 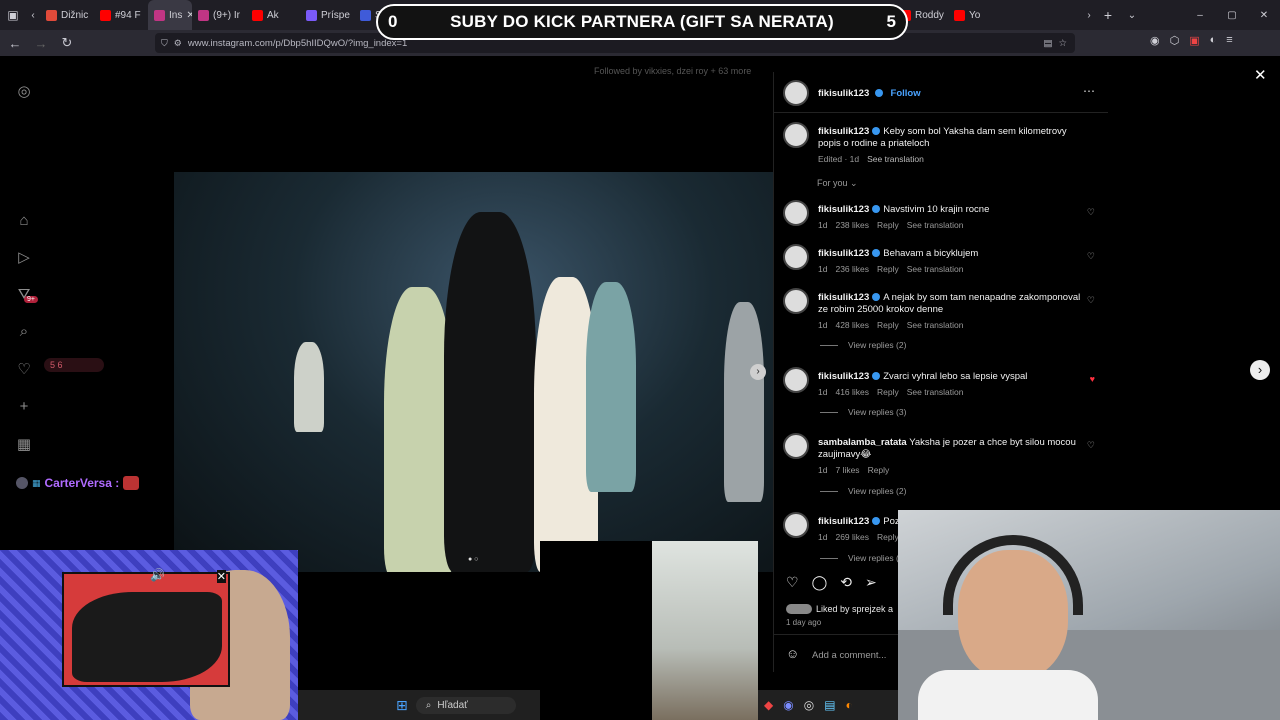 What do you see at coordinates (157, 575) in the screenshot?
I see `speaker-icon: 🔊` at bounding box center [157, 575].